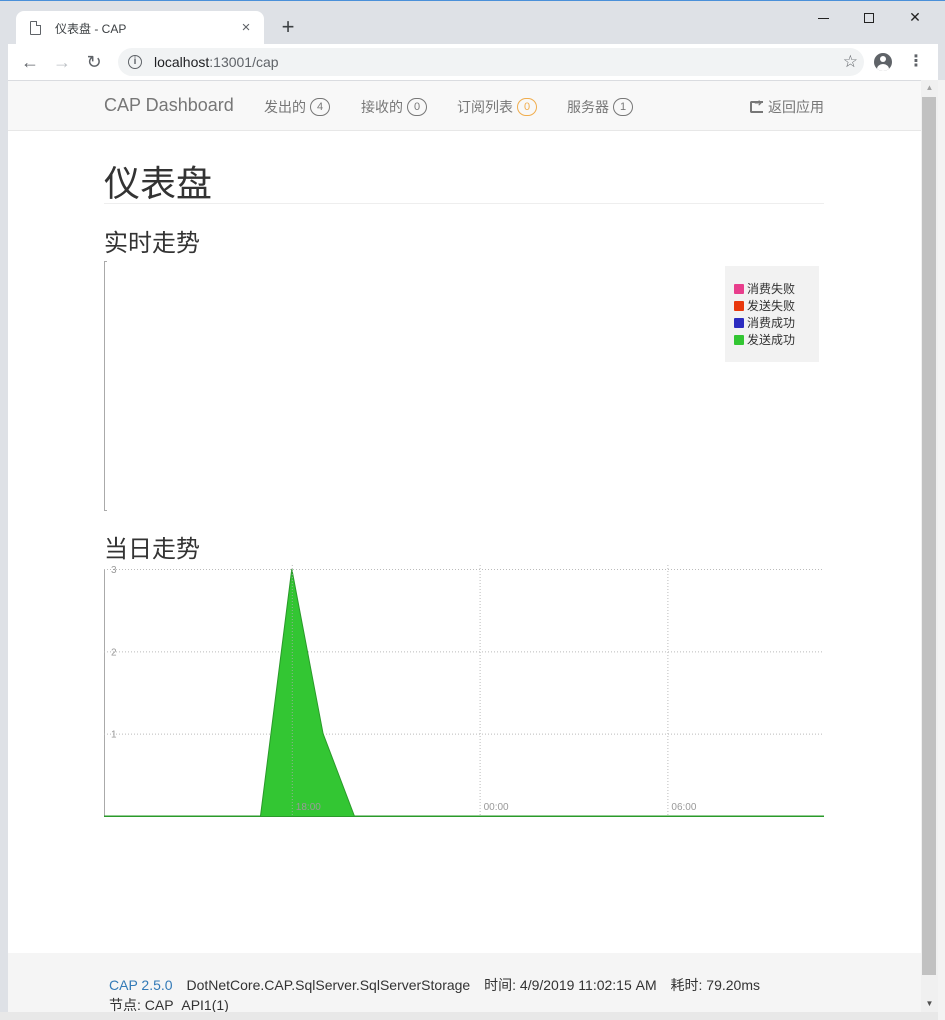  I want to click on tab-title: 仪表盘 - CAP, so click(91, 28).